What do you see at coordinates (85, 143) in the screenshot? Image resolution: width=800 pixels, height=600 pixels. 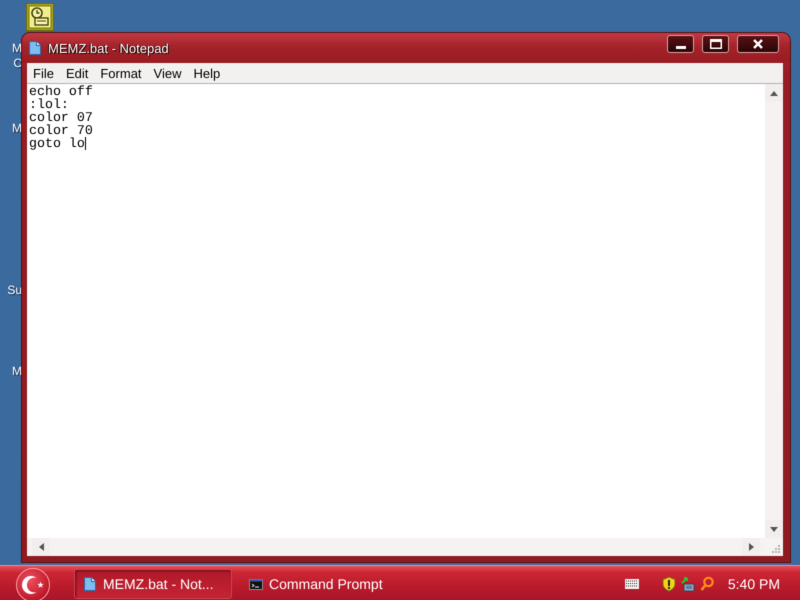 I see `text-cursor` at bounding box center [85, 143].